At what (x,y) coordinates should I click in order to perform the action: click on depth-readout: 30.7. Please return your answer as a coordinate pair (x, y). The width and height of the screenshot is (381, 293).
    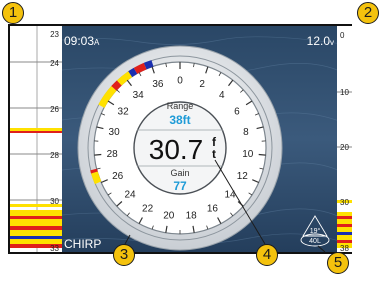
    Looking at the image, I should click on (176, 149).